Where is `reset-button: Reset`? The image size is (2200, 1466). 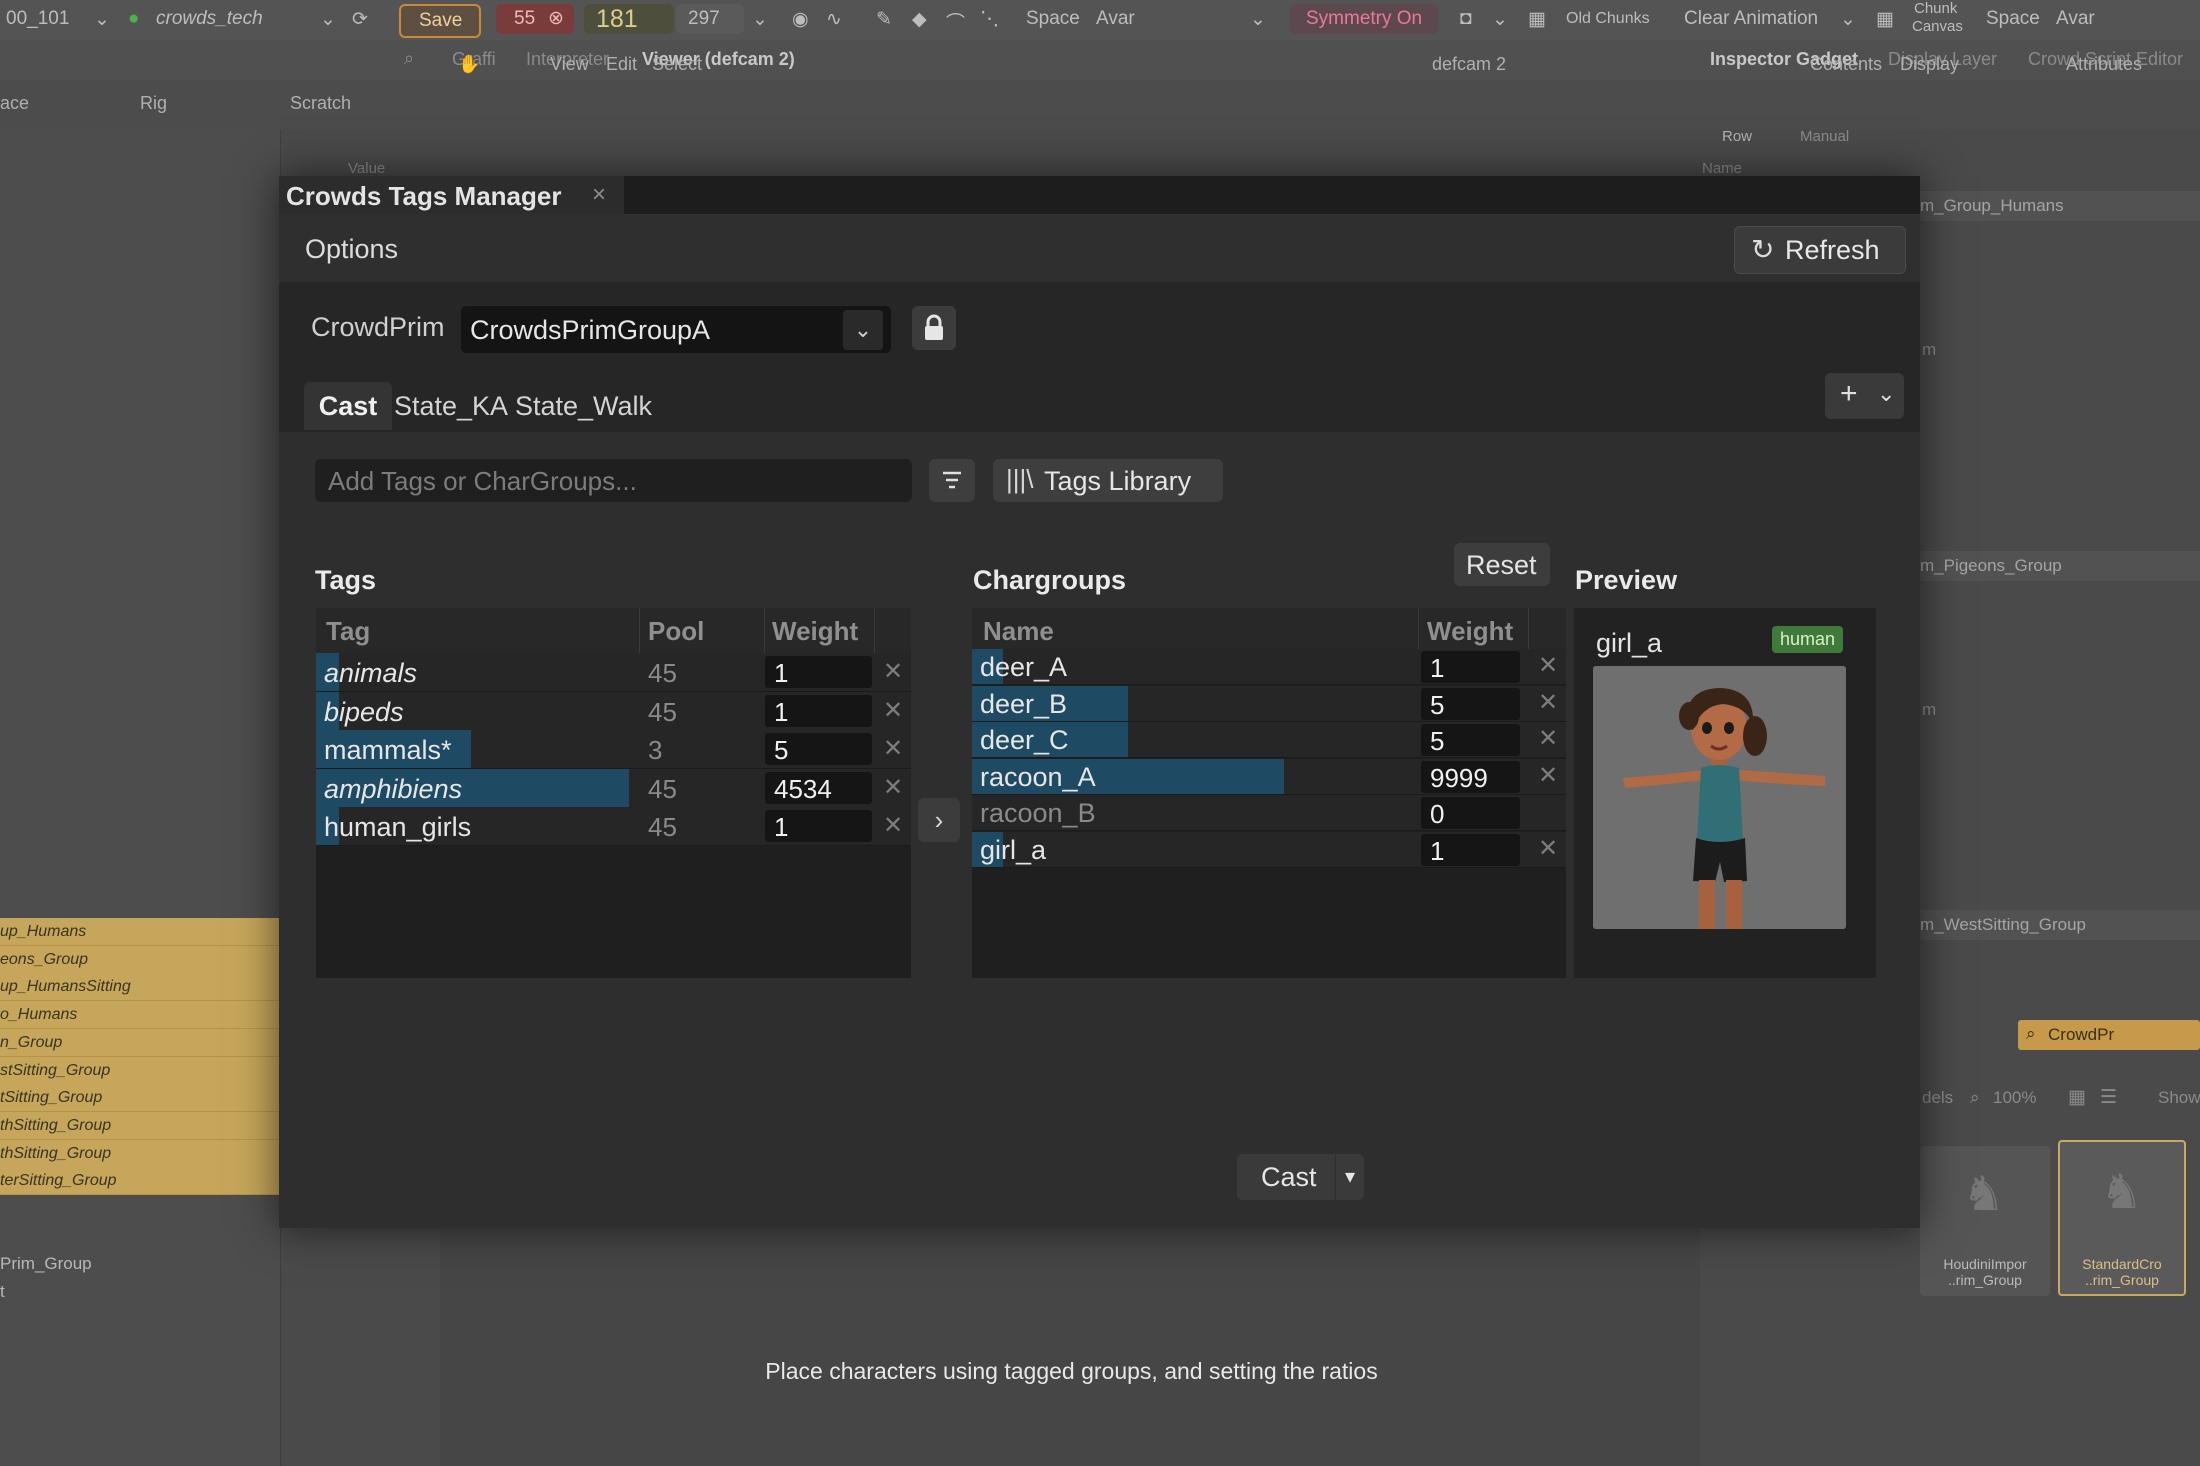 reset-button: Reset is located at coordinates (1502, 564).